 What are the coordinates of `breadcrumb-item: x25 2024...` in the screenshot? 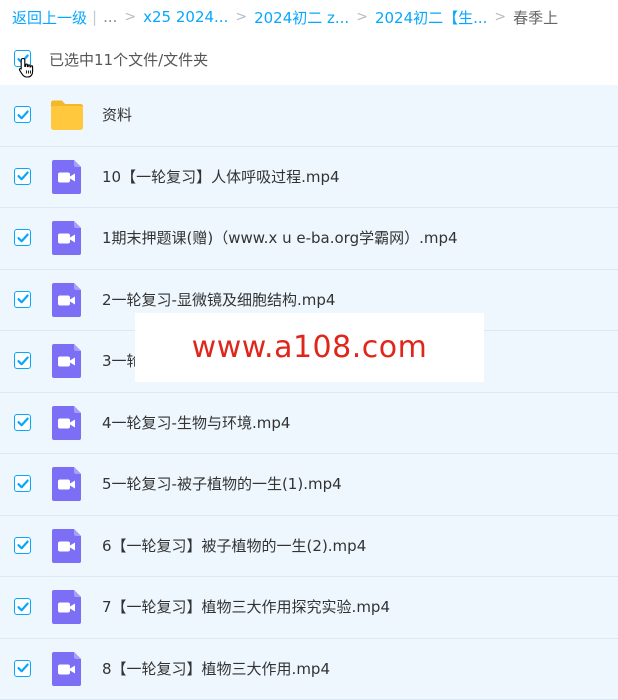 It's located at (185, 17).